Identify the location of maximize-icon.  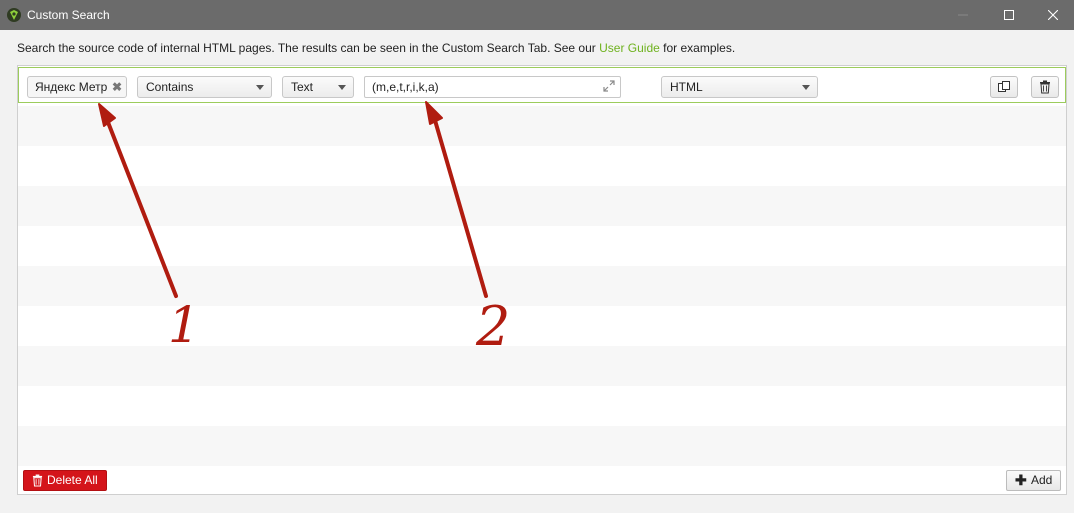
(1009, 15).